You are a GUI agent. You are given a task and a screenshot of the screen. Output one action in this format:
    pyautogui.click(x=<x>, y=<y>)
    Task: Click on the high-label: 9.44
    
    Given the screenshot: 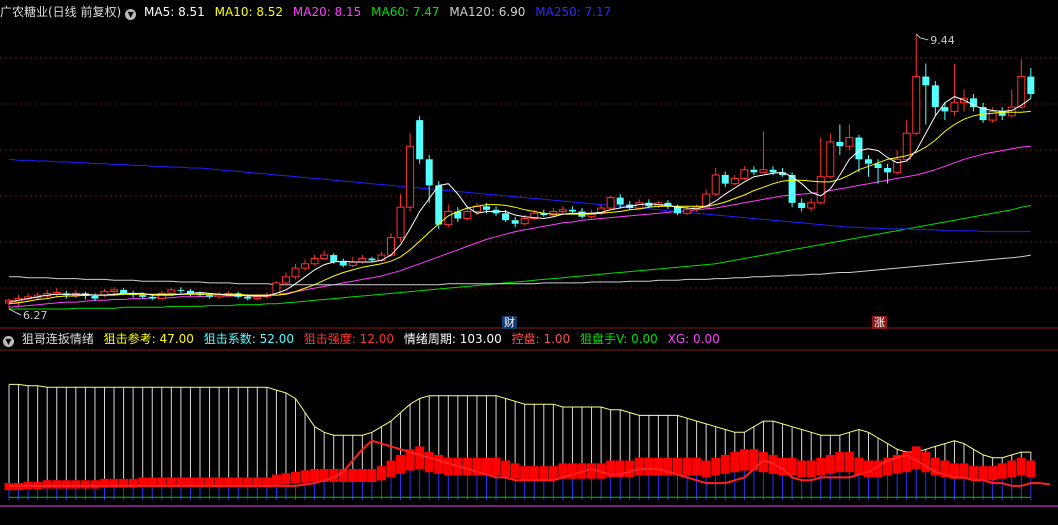 What is the action you would take?
    pyautogui.click(x=942, y=40)
    